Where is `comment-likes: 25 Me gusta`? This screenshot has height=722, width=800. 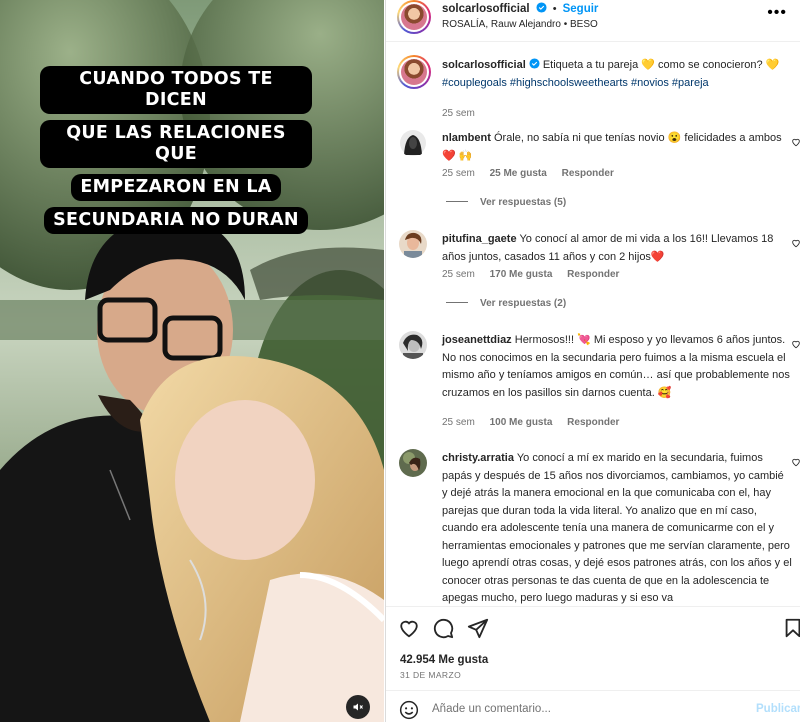
comment-likes: 25 Me gusta is located at coordinates (518, 173).